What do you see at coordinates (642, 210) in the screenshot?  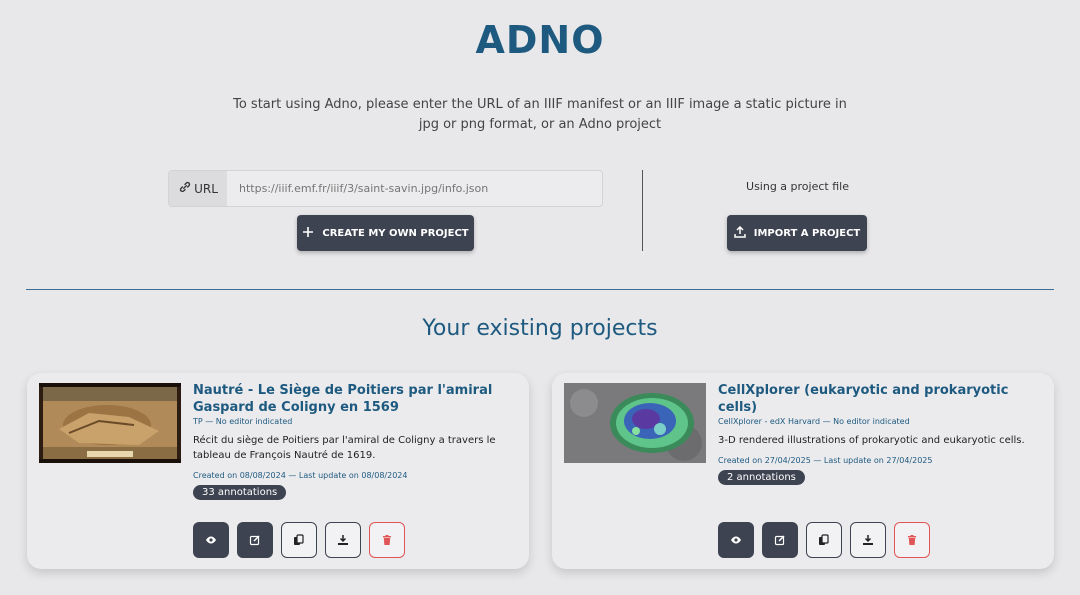 I see `vertical-divider` at bounding box center [642, 210].